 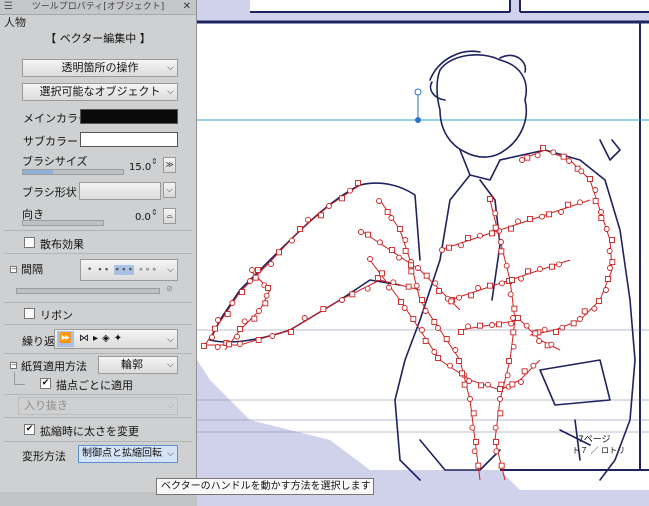 What do you see at coordinates (116, 339) in the screenshot?
I see `repeat-dropdown: ⏩ ⋈▸◈✦ ⌵` at bounding box center [116, 339].